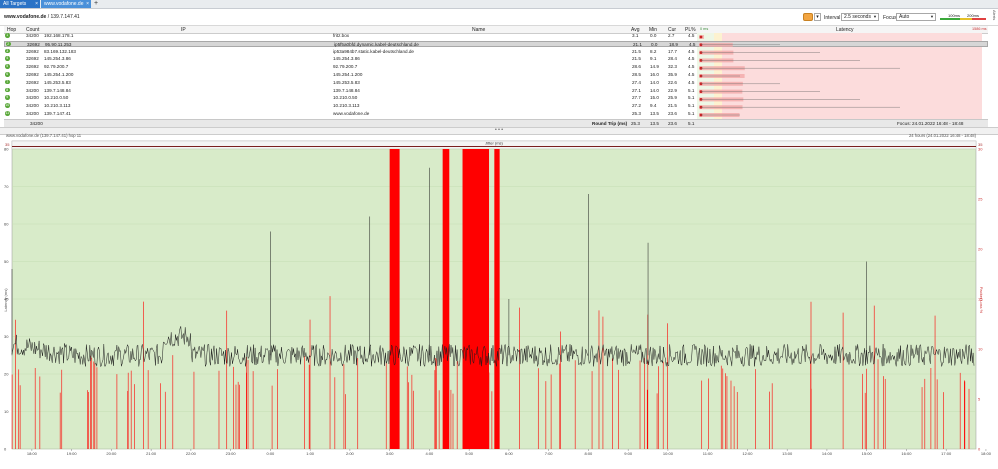 The height and width of the screenshot is (469, 998). Describe the element at coordinates (6, 261) in the screenshot. I see `y-tick-label: 50` at that location.